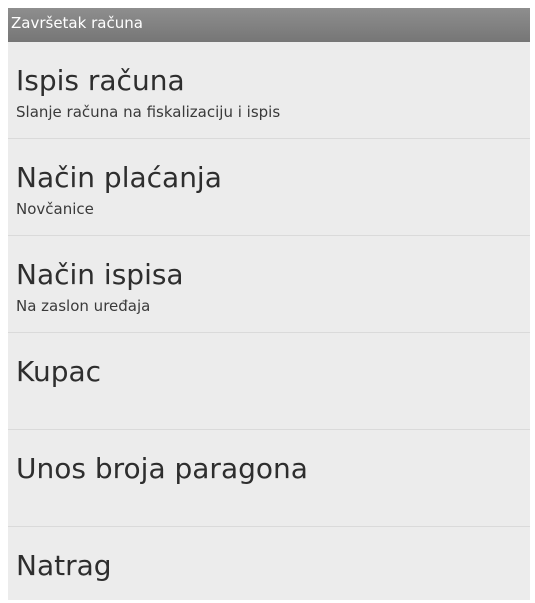  Describe the element at coordinates (100, 274) in the screenshot. I see `menu-item-title: Način ispisa` at that location.